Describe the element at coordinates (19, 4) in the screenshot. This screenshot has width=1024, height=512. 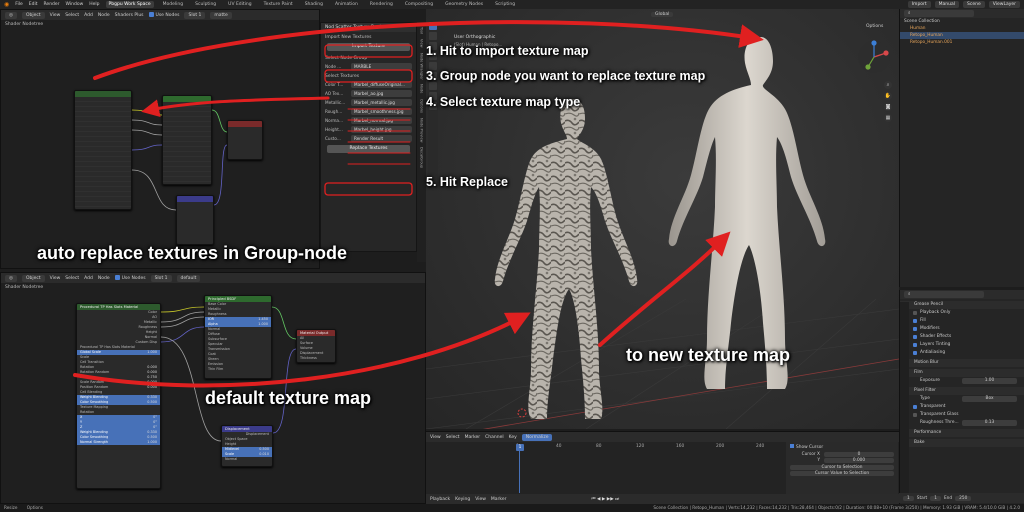
I see `menu-file: File` at that location.